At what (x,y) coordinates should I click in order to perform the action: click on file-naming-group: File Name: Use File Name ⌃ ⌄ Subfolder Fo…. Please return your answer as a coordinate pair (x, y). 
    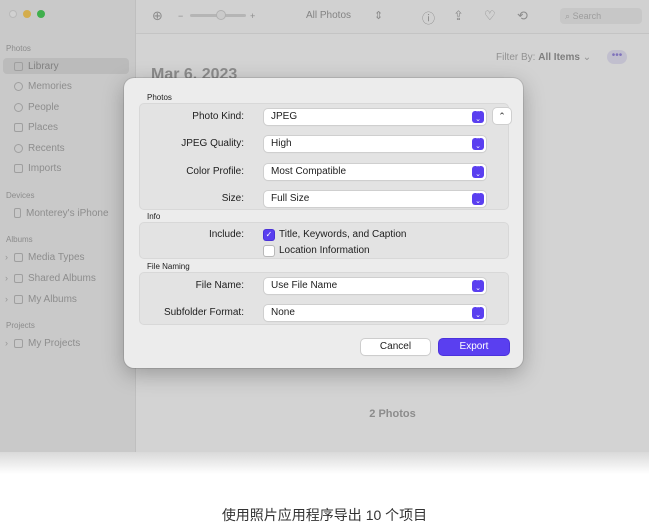
    Looking at the image, I should click on (324, 298).